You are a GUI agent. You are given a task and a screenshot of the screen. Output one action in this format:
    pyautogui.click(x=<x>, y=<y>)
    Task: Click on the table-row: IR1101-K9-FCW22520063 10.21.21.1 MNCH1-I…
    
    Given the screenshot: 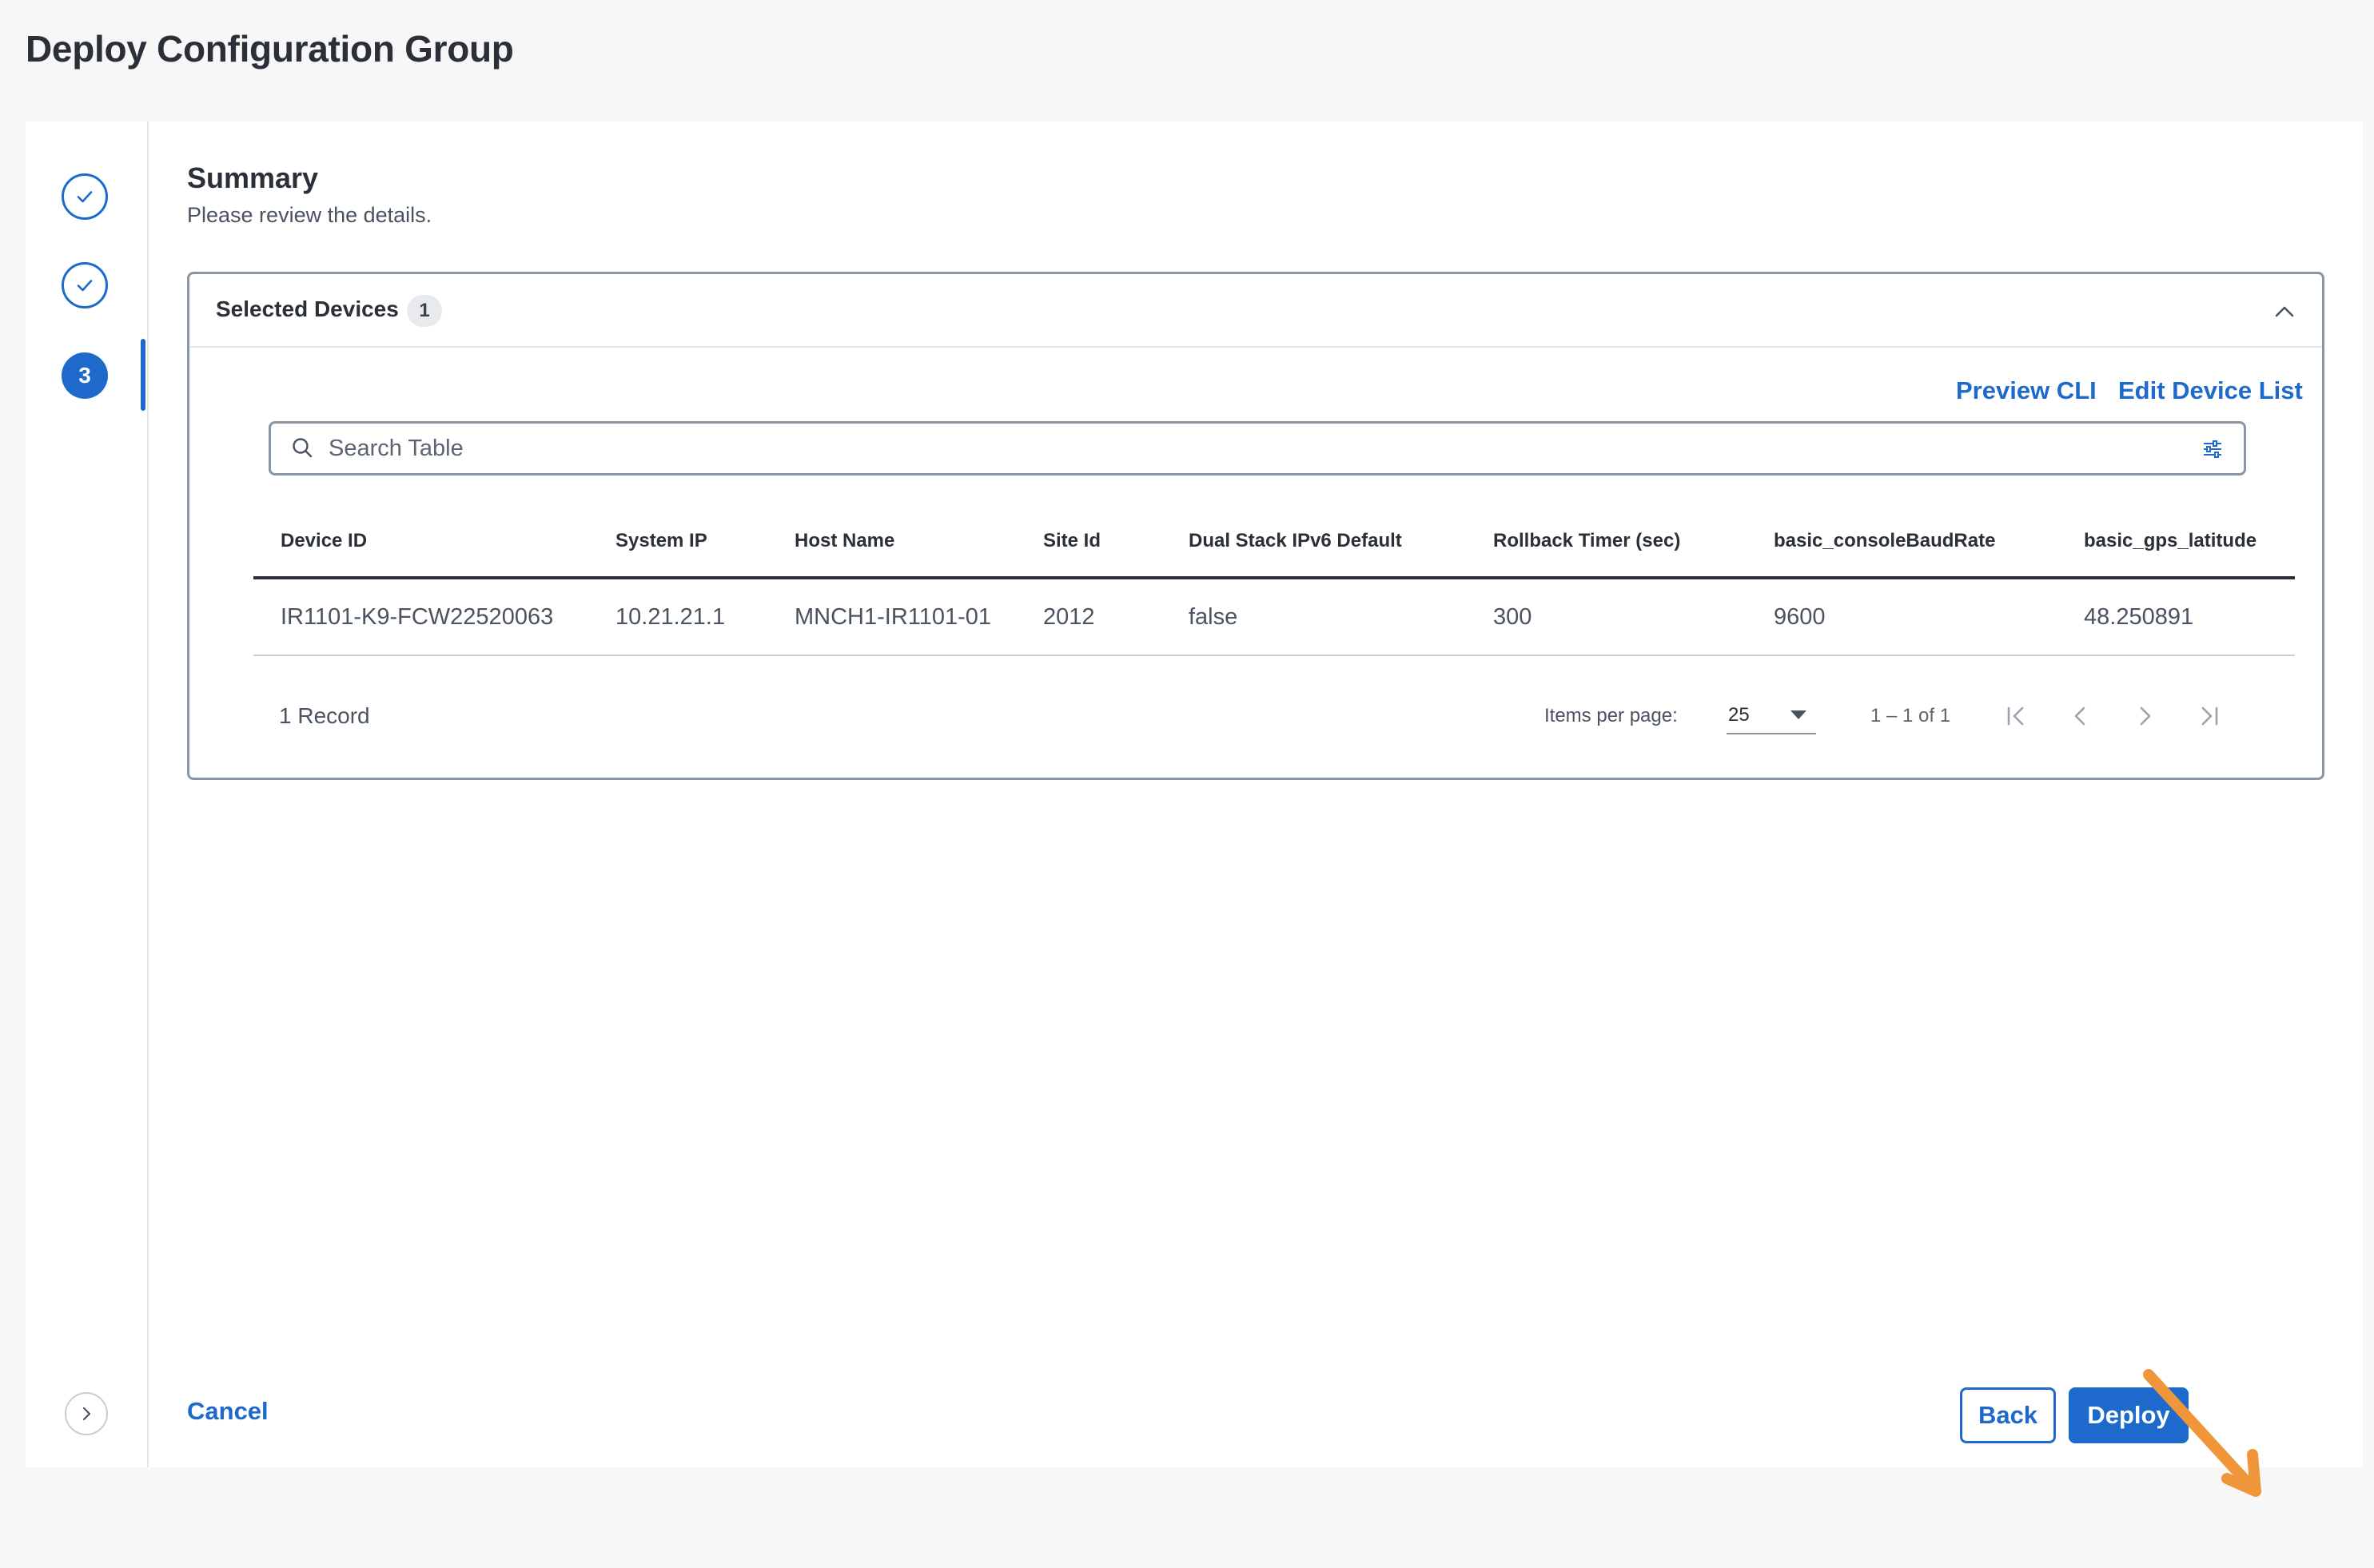 What is the action you would take?
    pyautogui.click(x=1274, y=617)
    